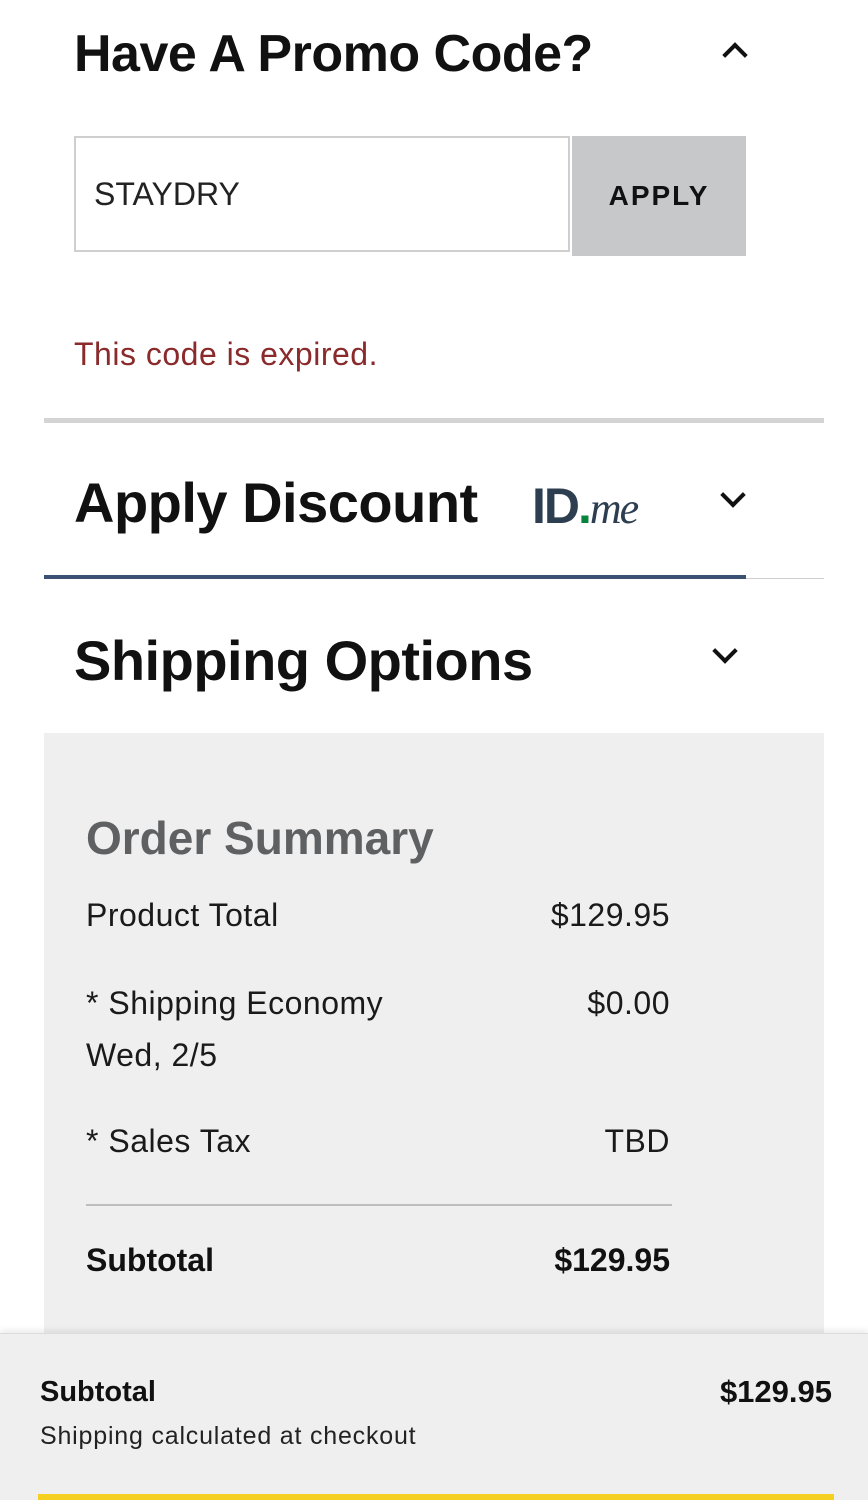 This screenshot has width=868, height=1500. I want to click on shipping-note: Shipping calculated at checkout, so click(228, 1436).